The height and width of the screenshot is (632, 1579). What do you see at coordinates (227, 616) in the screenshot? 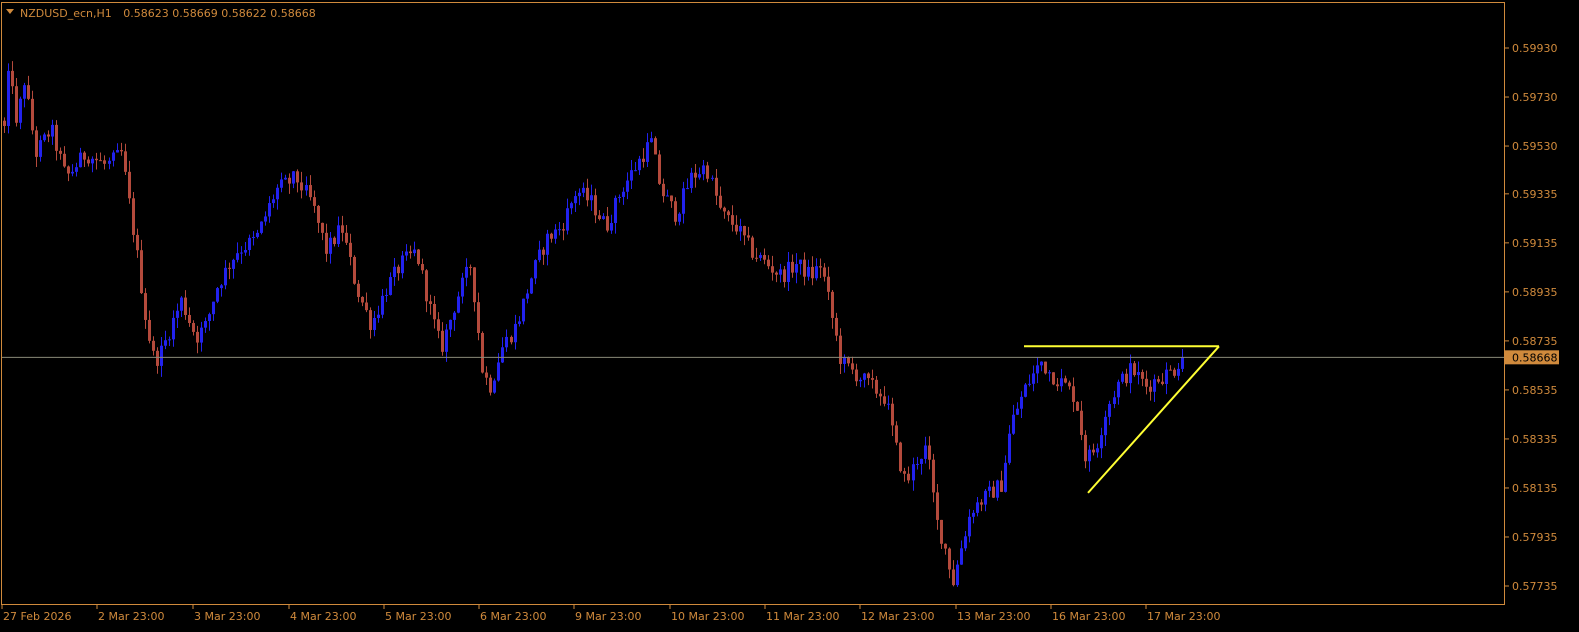
I see `x-tick-label: 3 Mar 23:00` at bounding box center [227, 616].